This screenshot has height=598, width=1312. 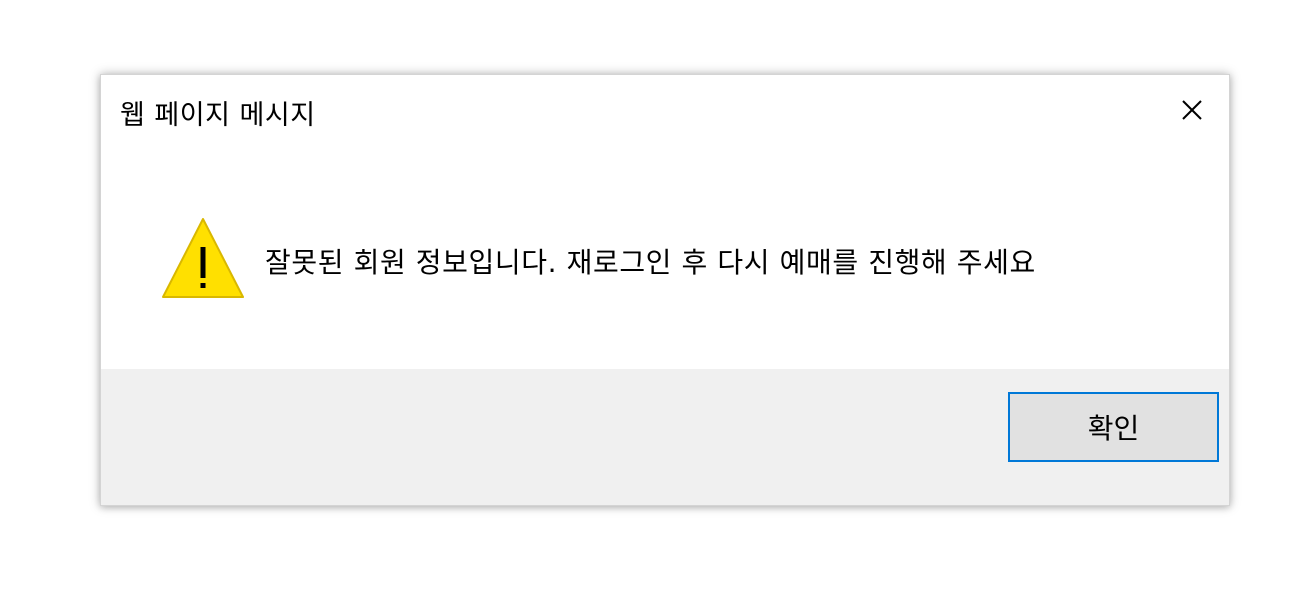 I want to click on dialog-message: 잘못된 회원 정보입니다. 재로그인 후 다시 예매를 진행해 주세요, so click(x=650, y=262).